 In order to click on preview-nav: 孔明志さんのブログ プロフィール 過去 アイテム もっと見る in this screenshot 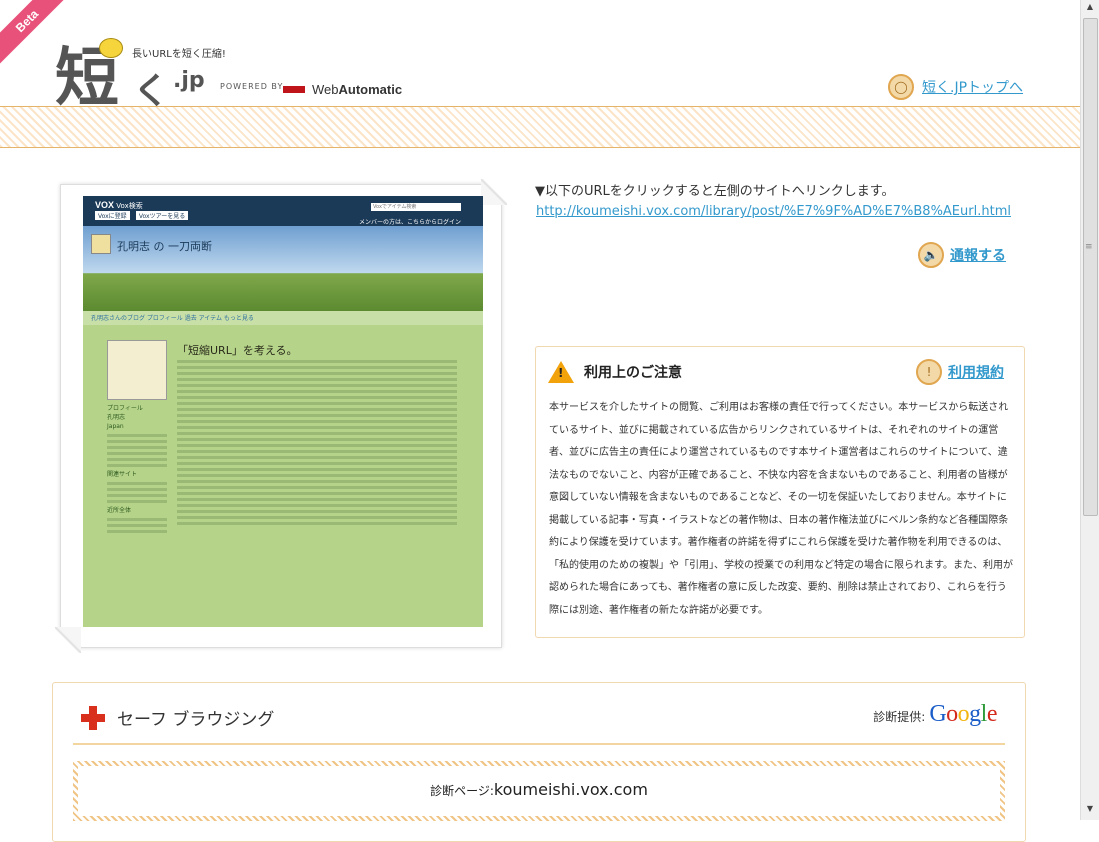, I will do `click(283, 318)`.